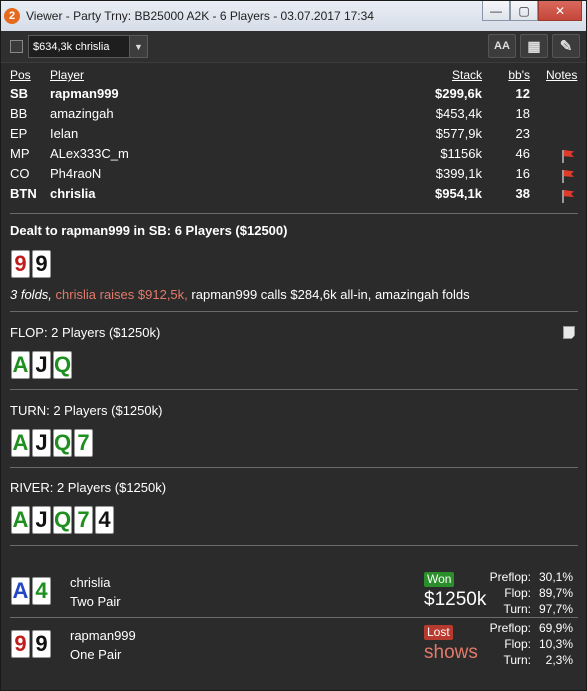  Describe the element at coordinates (458, 193) in the screenshot. I see `player-stack: $954,1k` at that location.